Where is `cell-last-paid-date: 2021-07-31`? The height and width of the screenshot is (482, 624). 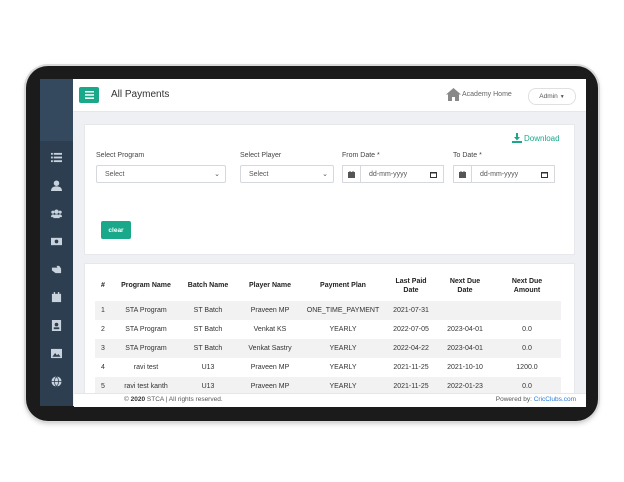 cell-last-paid-date: 2021-07-31 is located at coordinates (411, 310).